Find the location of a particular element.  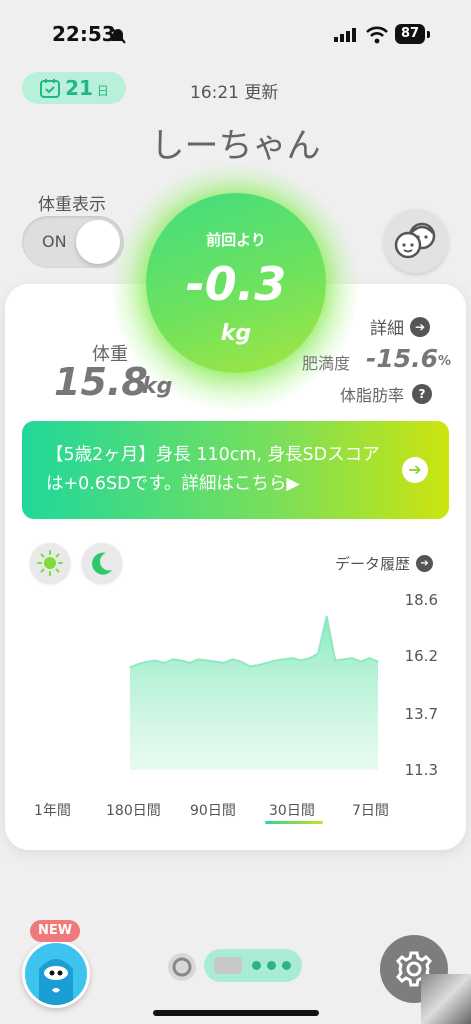

details-link: 詳細 ➔ is located at coordinates (400, 326).